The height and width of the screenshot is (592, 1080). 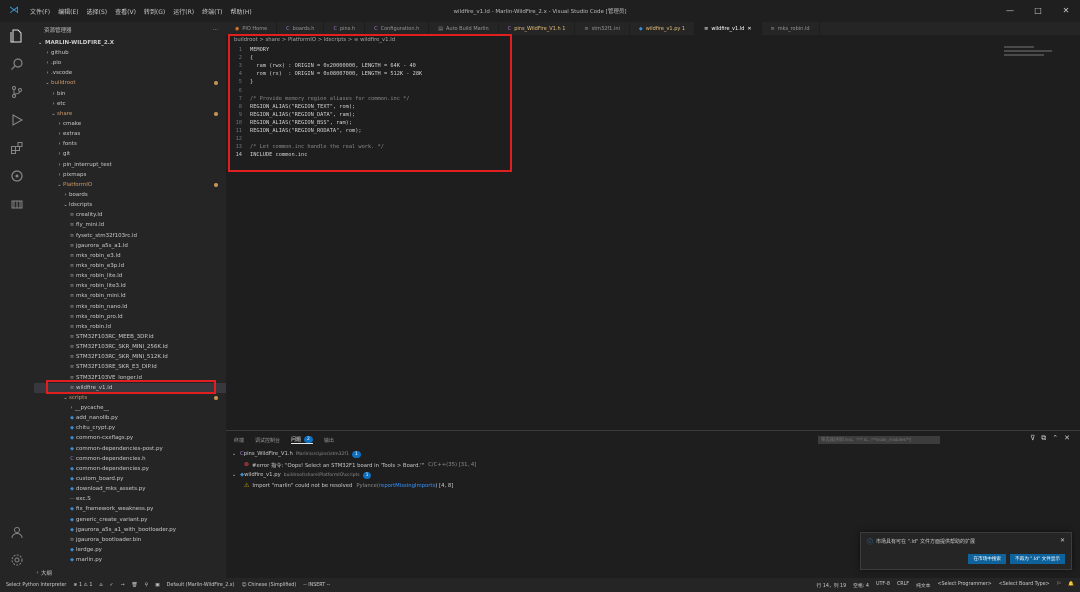 What do you see at coordinates (135, 585) in the screenshot?
I see `status-left-item: 🗑` at bounding box center [135, 585].